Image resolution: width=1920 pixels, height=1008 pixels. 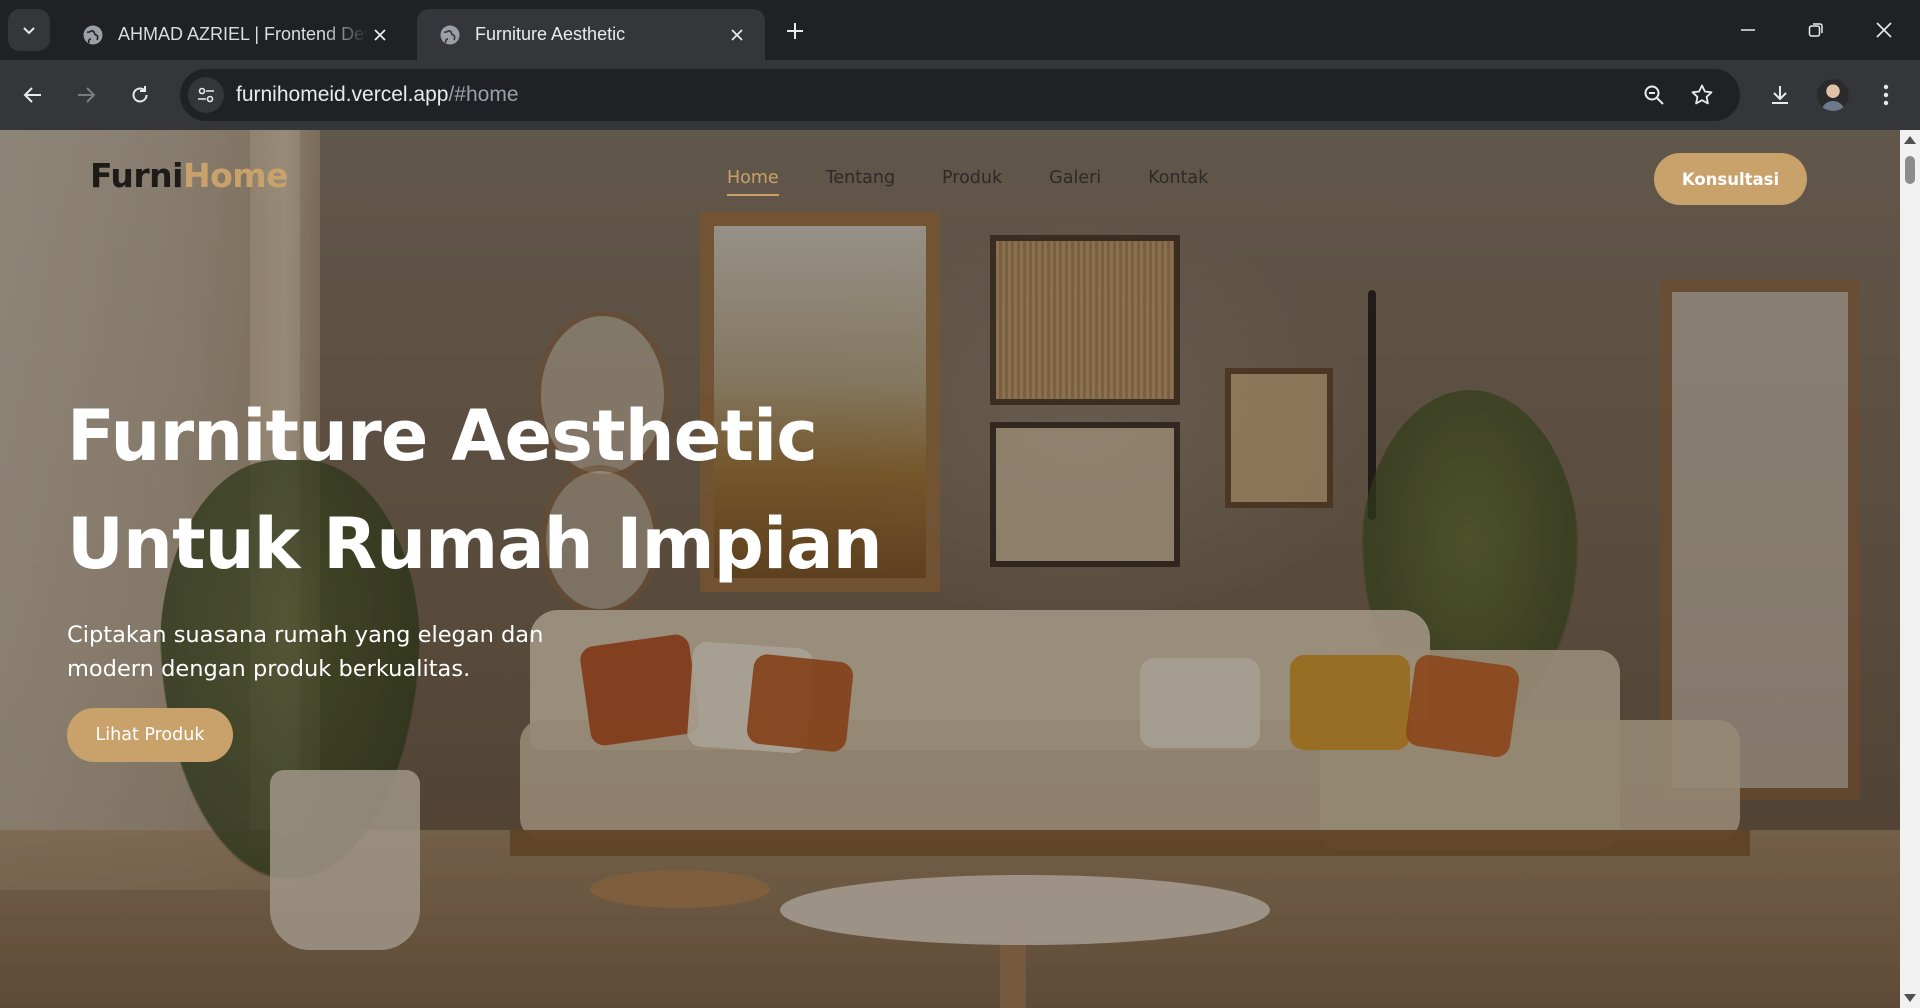 I want to click on url-host: furnihomeid.vercel.app, so click(x=342, y=94).